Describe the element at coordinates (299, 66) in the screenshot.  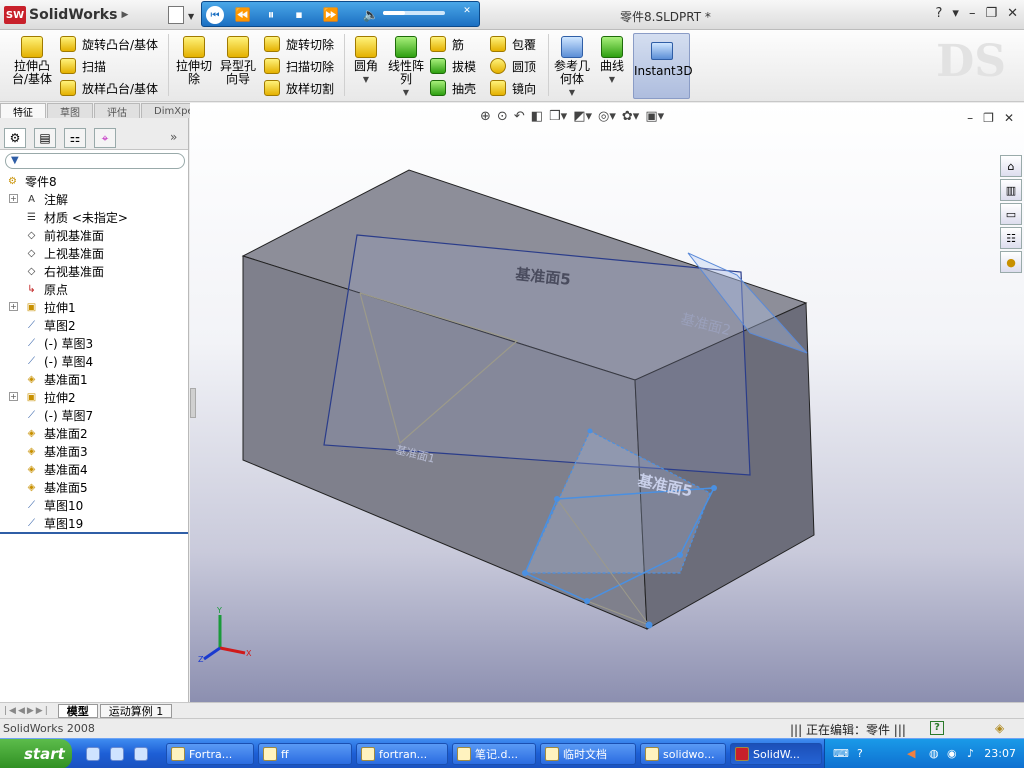
I see `swept-cut-button: 扫描切除` at that location.